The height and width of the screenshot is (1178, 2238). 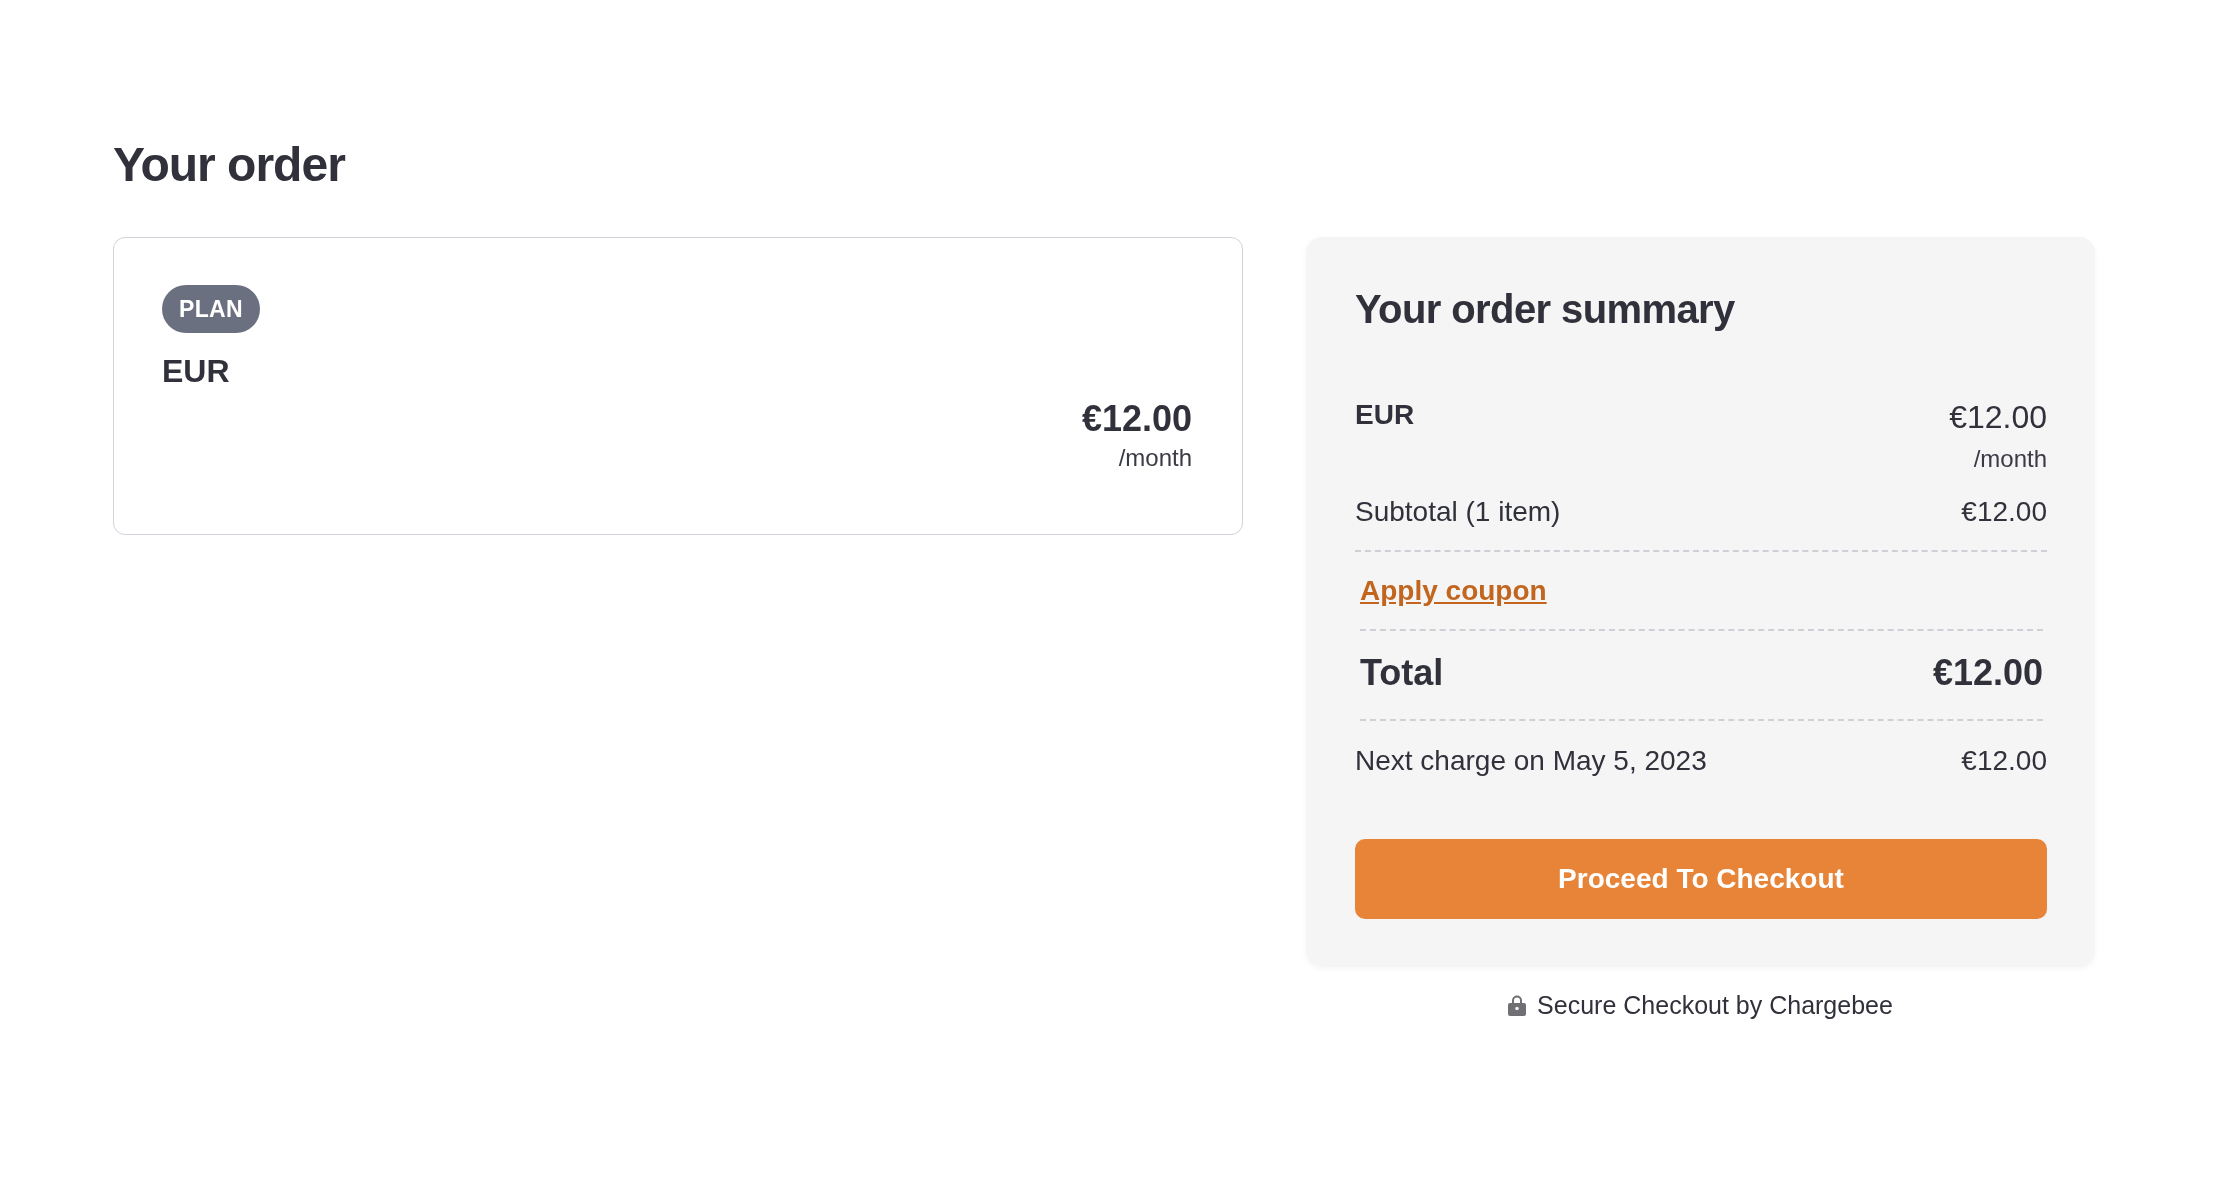 What do you see at coordinates (1136, 418) in the screenshot?
I see `plan-price: €12.00` at bounding box center [1136, 418].